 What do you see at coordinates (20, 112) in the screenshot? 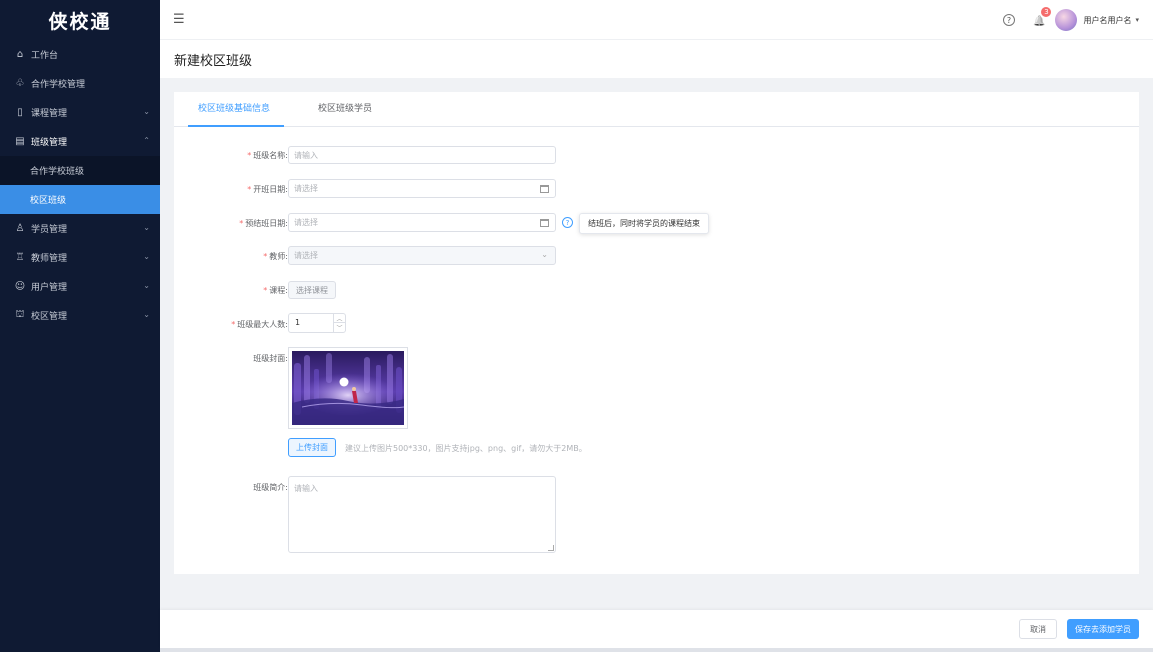
I see `book-icon: ▯` at bounding box center [20, 112].